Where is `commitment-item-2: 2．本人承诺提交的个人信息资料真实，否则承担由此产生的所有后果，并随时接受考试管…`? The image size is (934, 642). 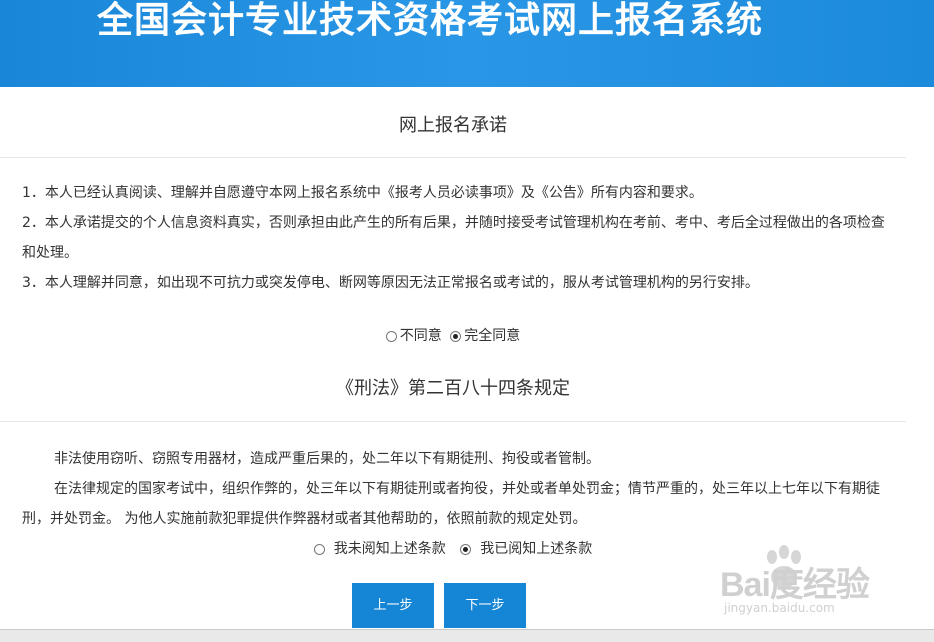 commitment-item-2: 2．本人承诺提交的个人信息资料真实，否则承担由此产生的所有后果，并随时接受考试管… is located at coordinates (453, 238).